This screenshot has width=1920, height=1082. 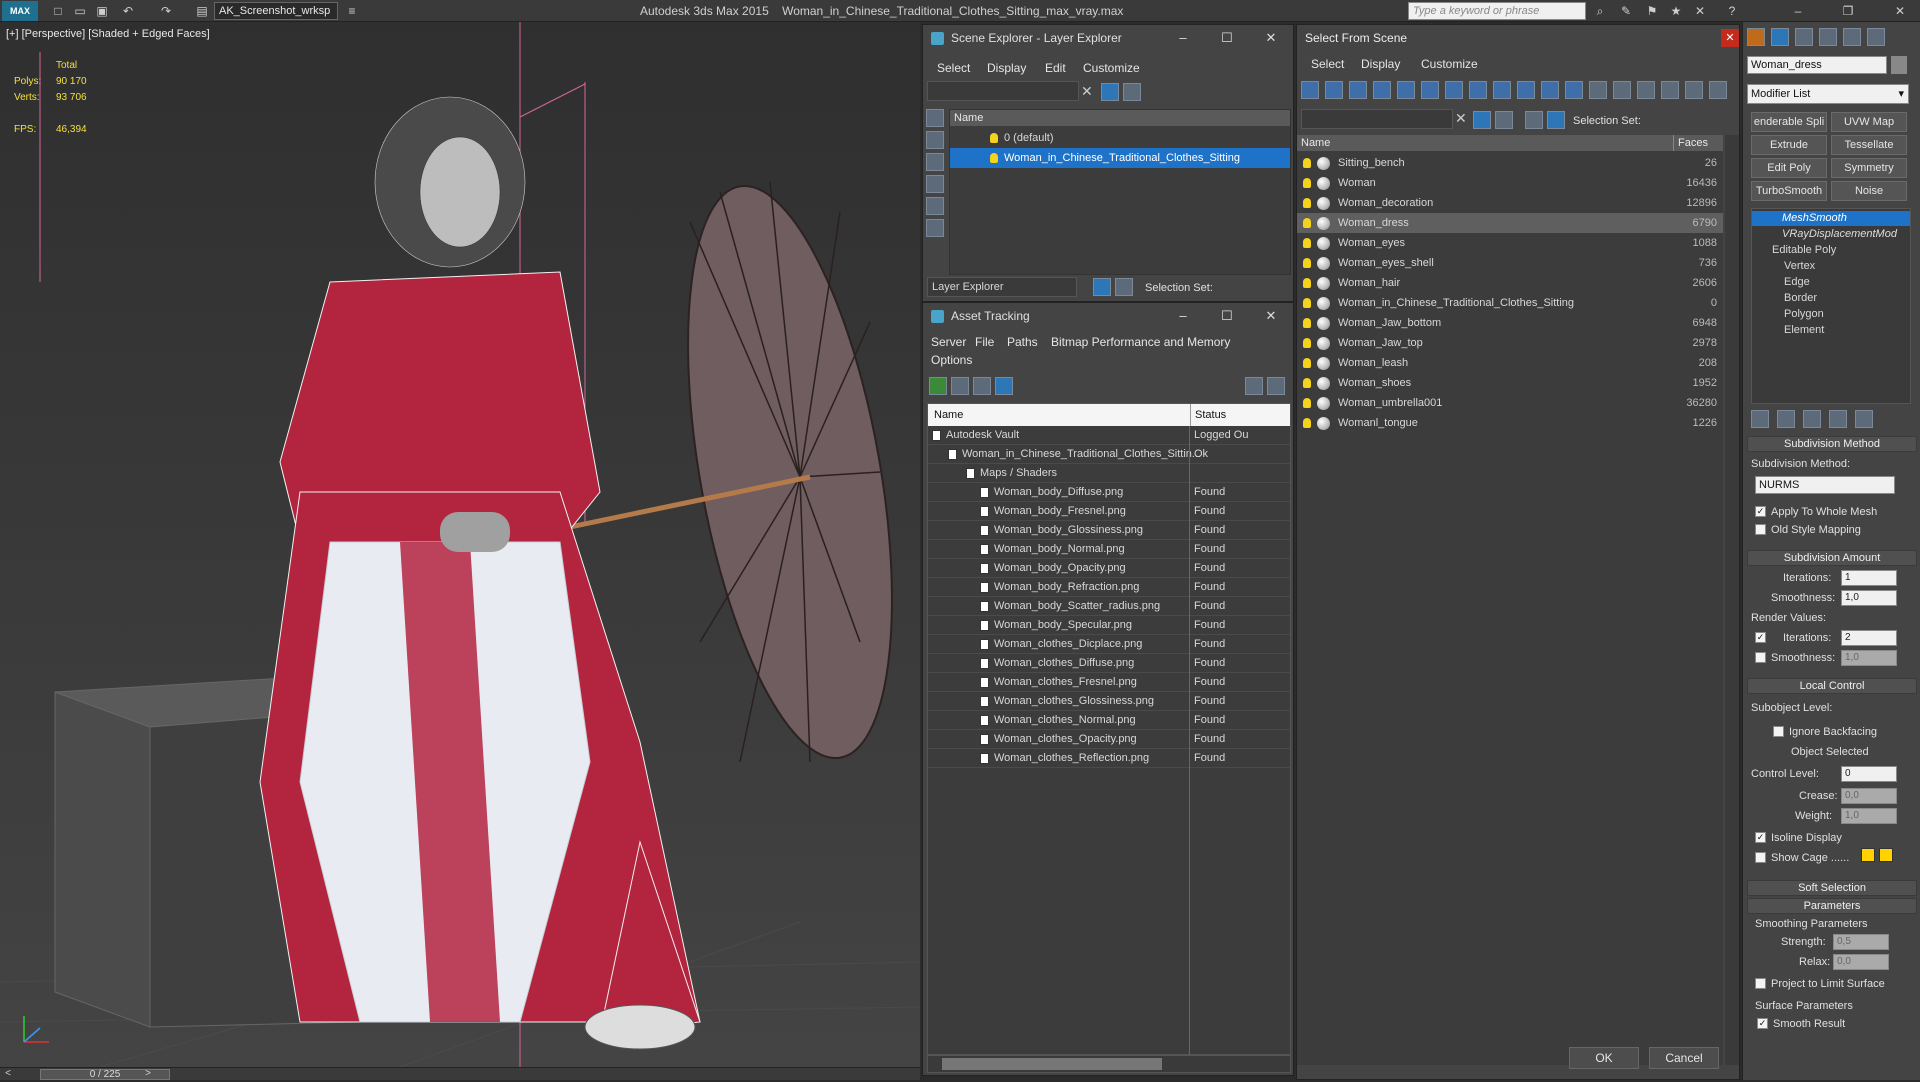 What do you see at coordinates (1869, 168) in the screenshot?
I see `symmetry-button: Symmetry` at bounding box center [1869, 168].